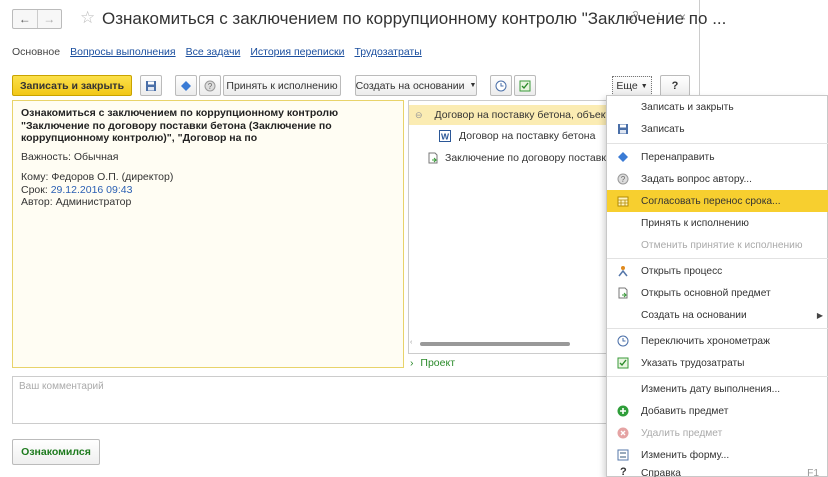 Image resolution: width=828 pixels, height=477 pixels. Describe the element at coordinates (694, 315) in the screenshot. I see `menu-item-label: Создать на основании` at that location.